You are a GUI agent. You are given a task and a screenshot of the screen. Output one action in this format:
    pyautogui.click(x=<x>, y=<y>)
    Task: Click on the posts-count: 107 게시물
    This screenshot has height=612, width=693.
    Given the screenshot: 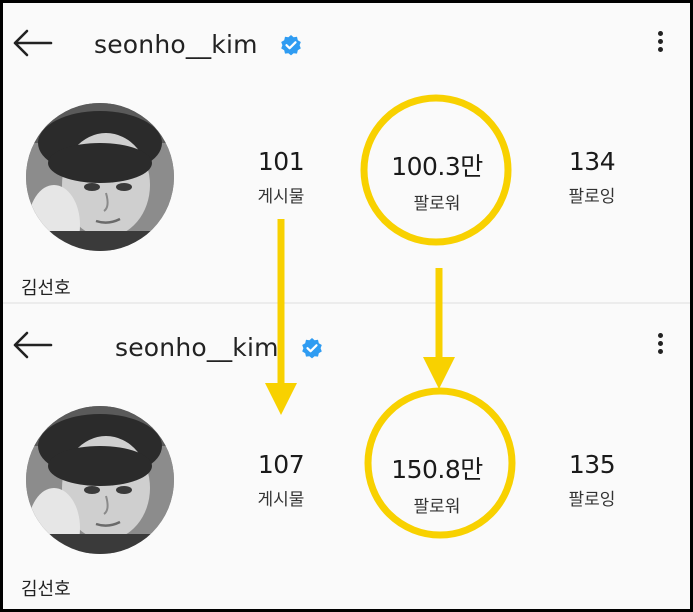 What is the action you would take?
    pyautogui.click(x=281, y=480)
    